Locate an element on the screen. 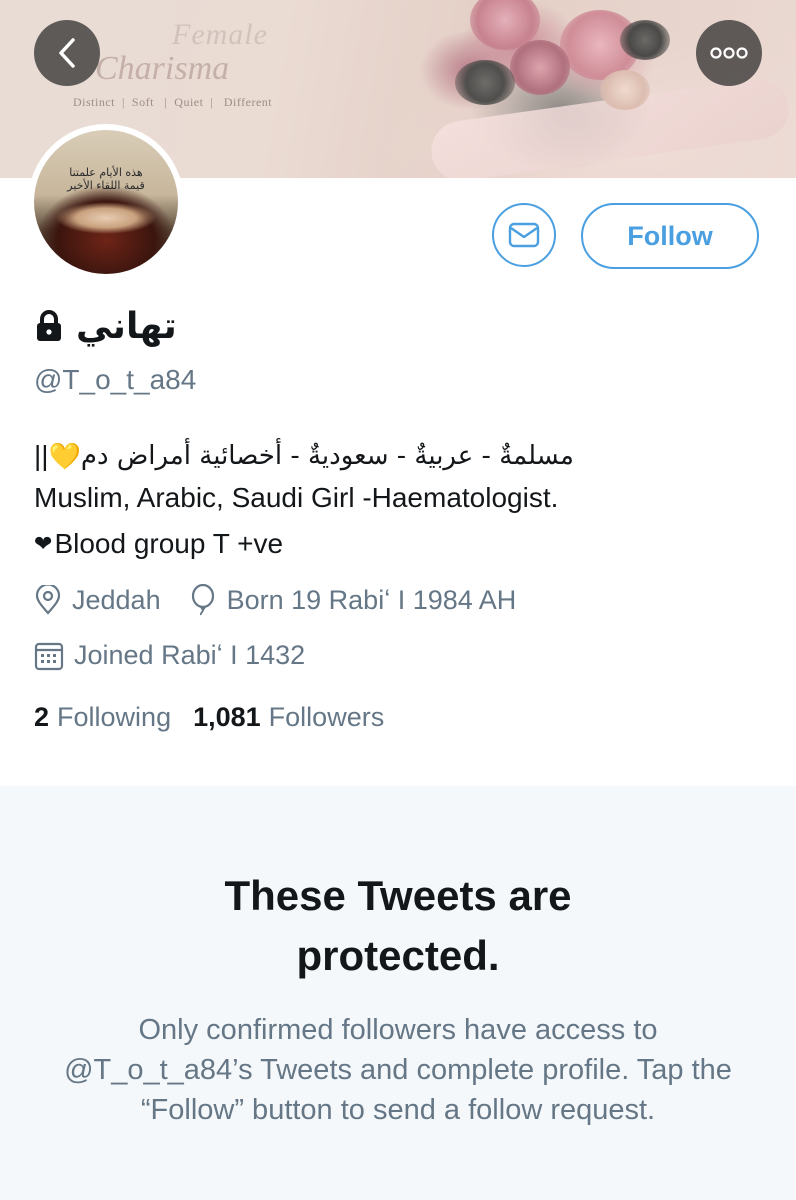 This screenshot has height=1200, width=796. back-button is located at coordinates (67, 53).